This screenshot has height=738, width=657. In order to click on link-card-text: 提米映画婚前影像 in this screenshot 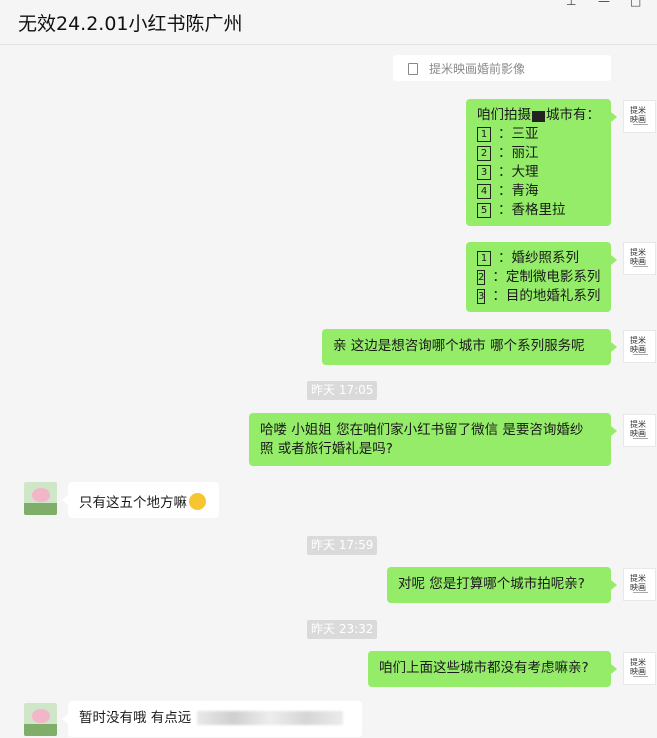, I will do `click(477, 69)`.